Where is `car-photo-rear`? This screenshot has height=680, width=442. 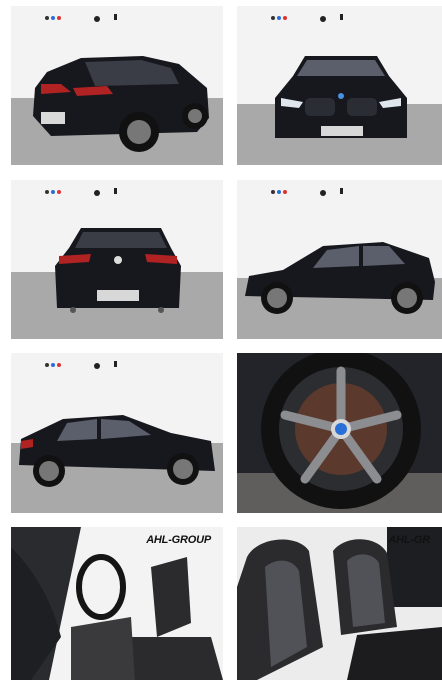
car-photo-rear is located at coordinates (117, 259).